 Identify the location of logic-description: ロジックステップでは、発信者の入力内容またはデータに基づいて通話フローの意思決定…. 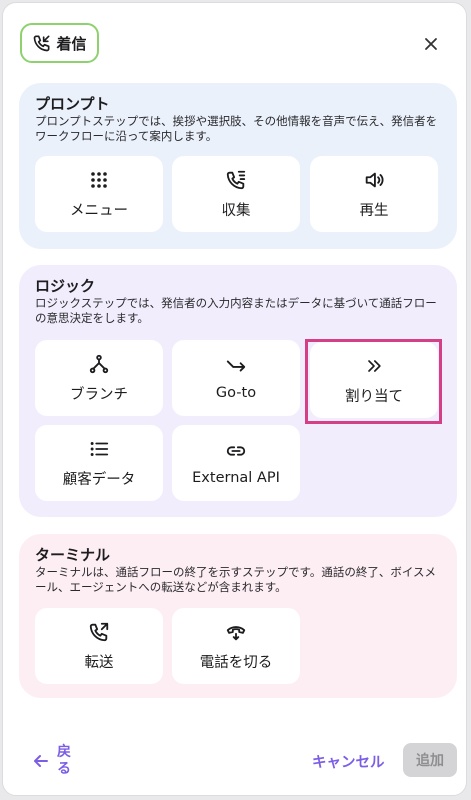
(236, 310).